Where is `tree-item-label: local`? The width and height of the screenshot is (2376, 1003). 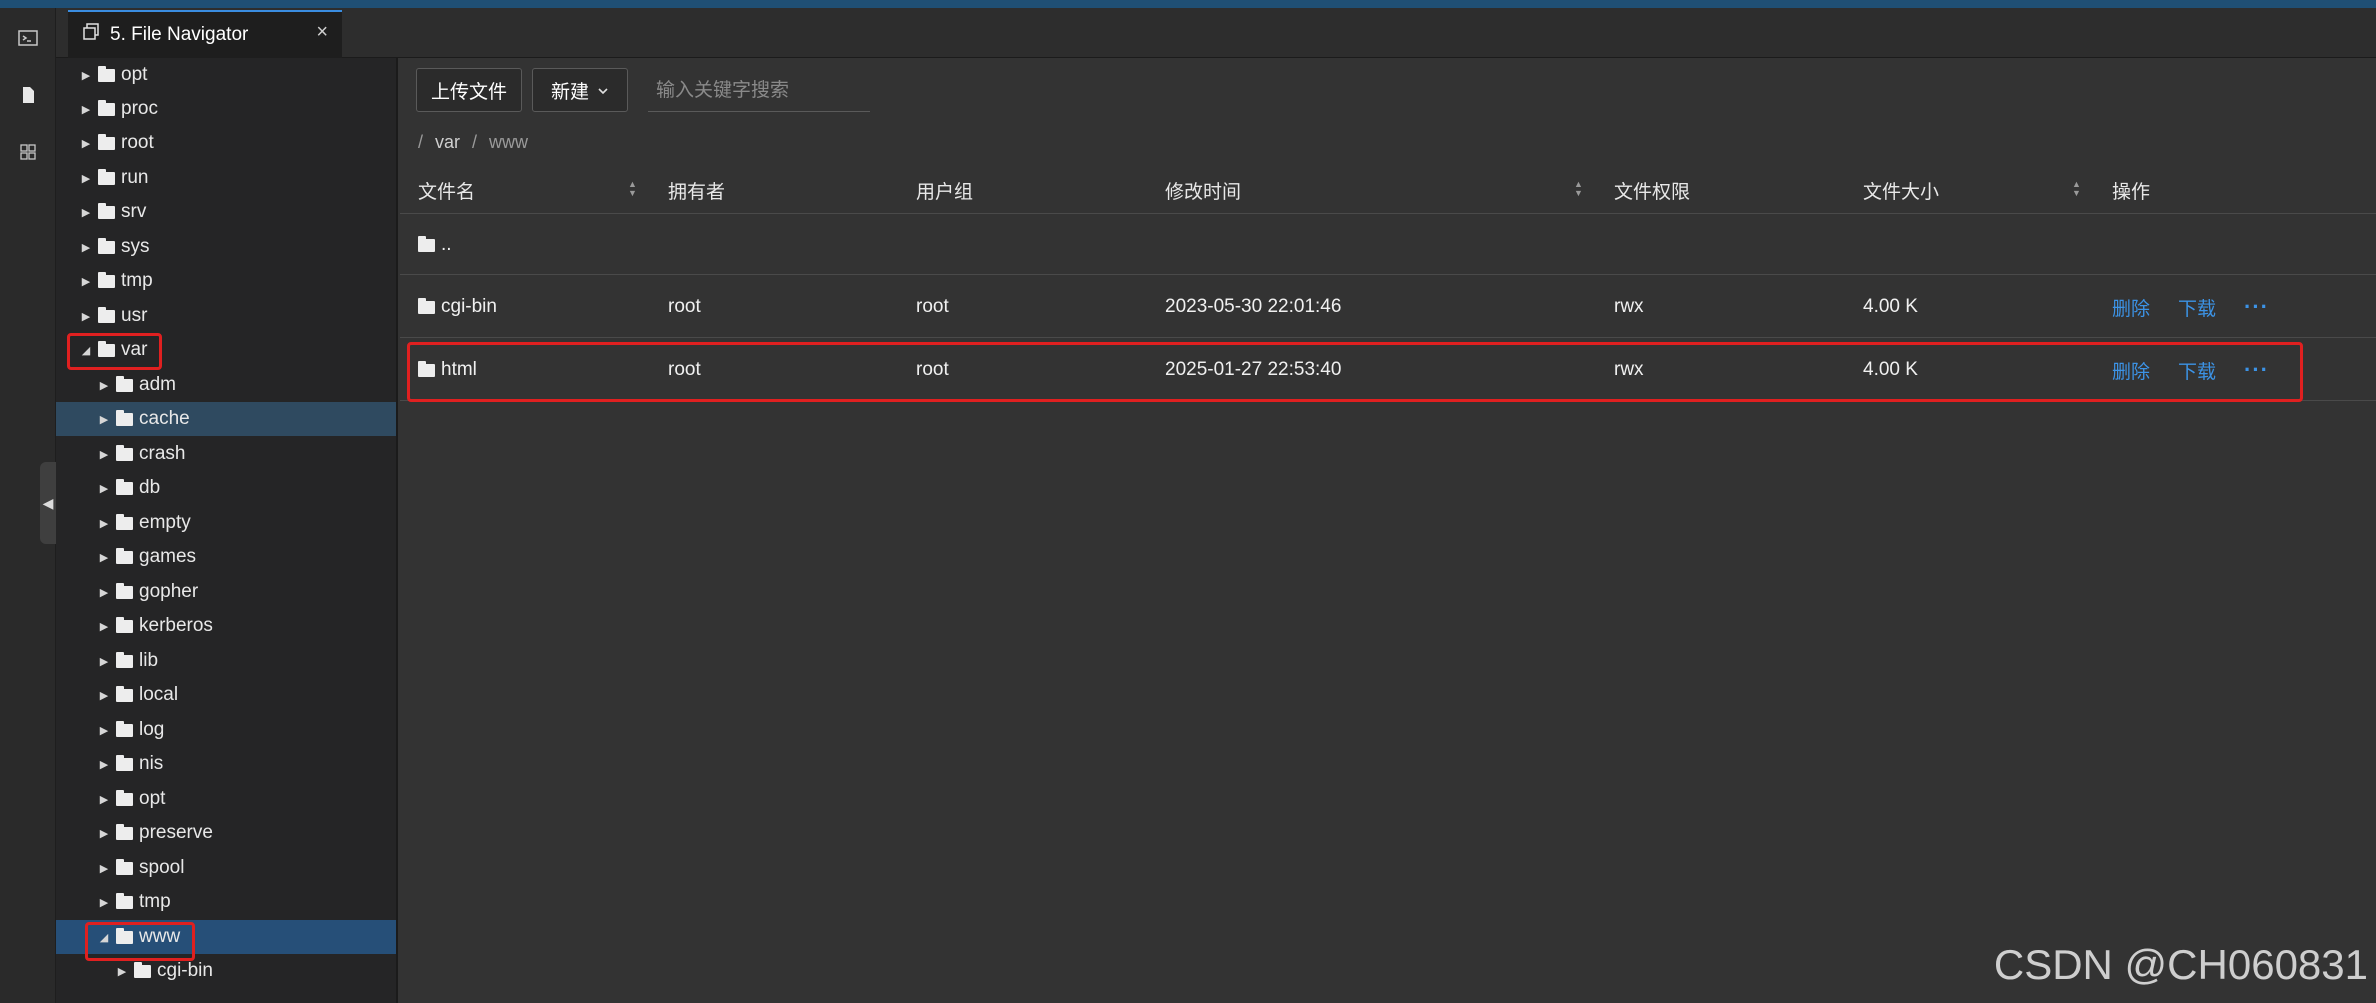
tree-item-label: local is located at coordinates (159, 694).